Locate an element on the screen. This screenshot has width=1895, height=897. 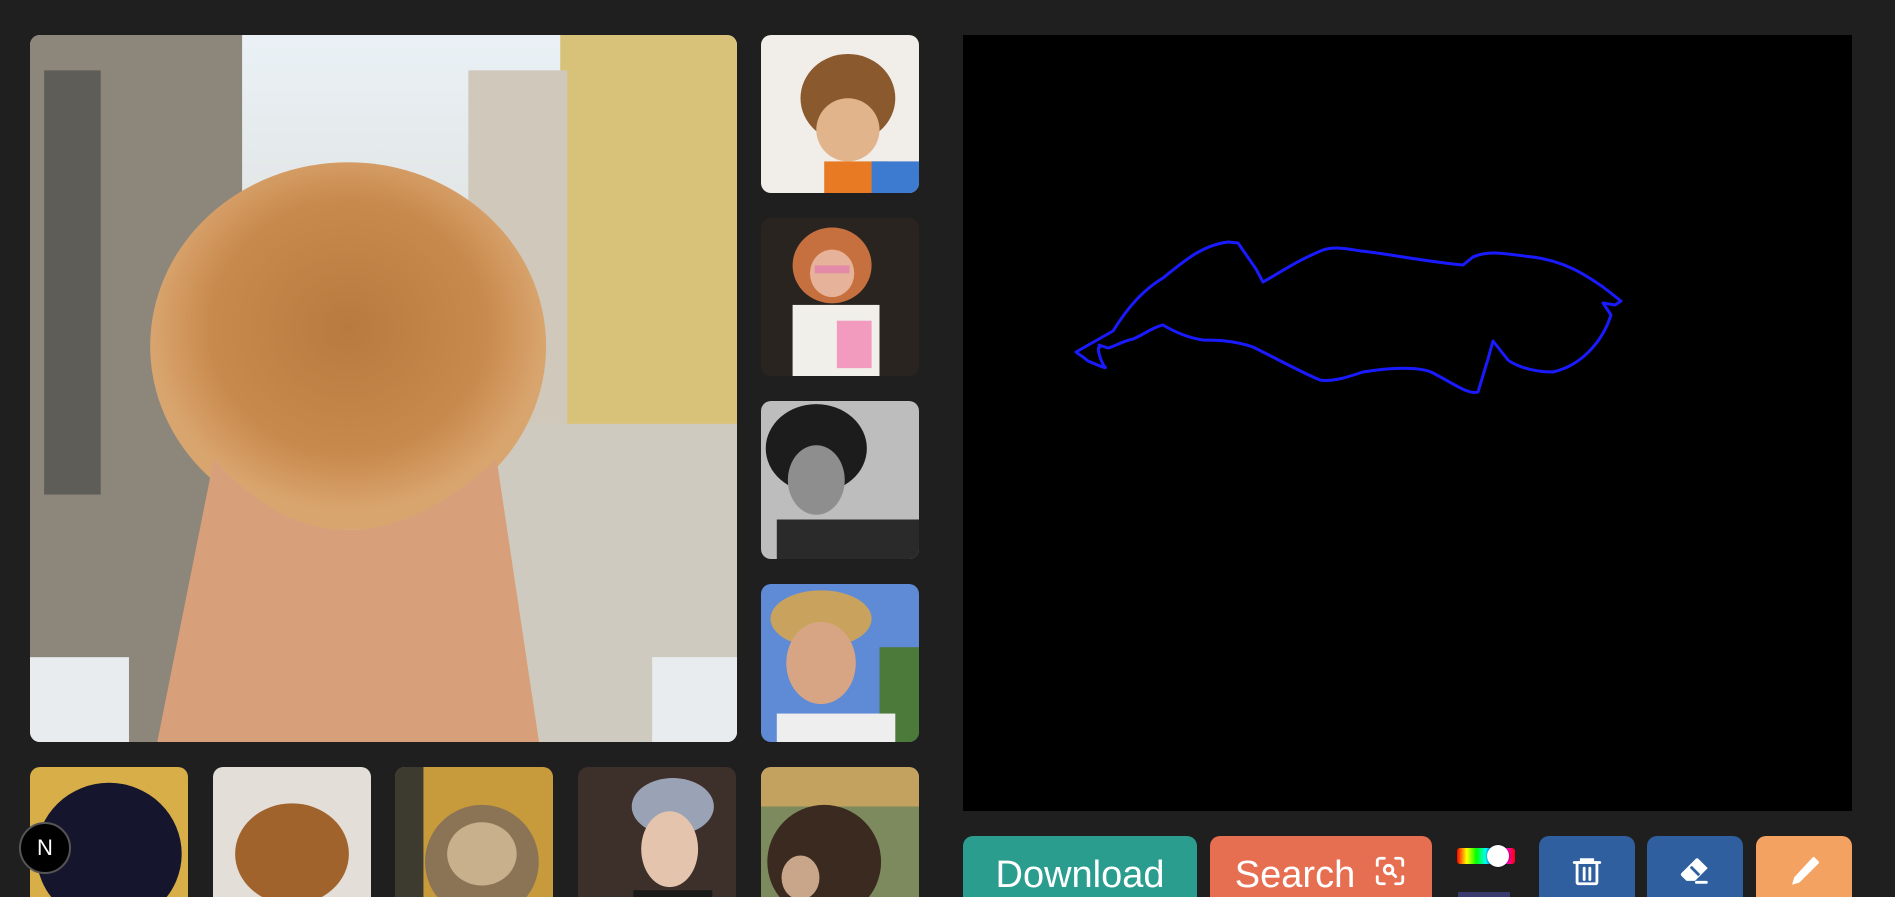
blonde-man-photo-icon is located at coordinates (840, 663).